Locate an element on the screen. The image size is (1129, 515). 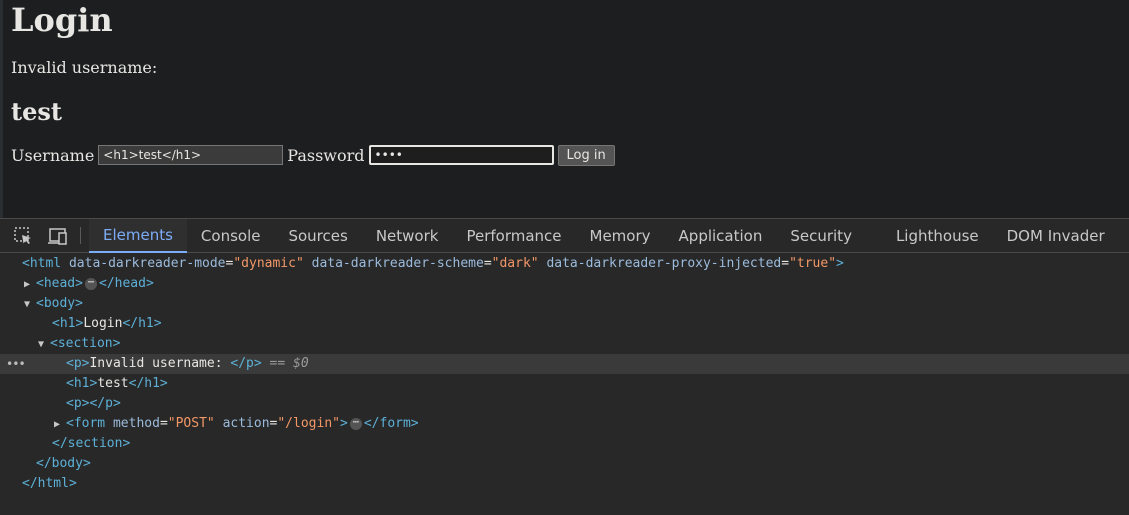
tree-row-p-empty: <p></p> is located at coordinates (564, 404).